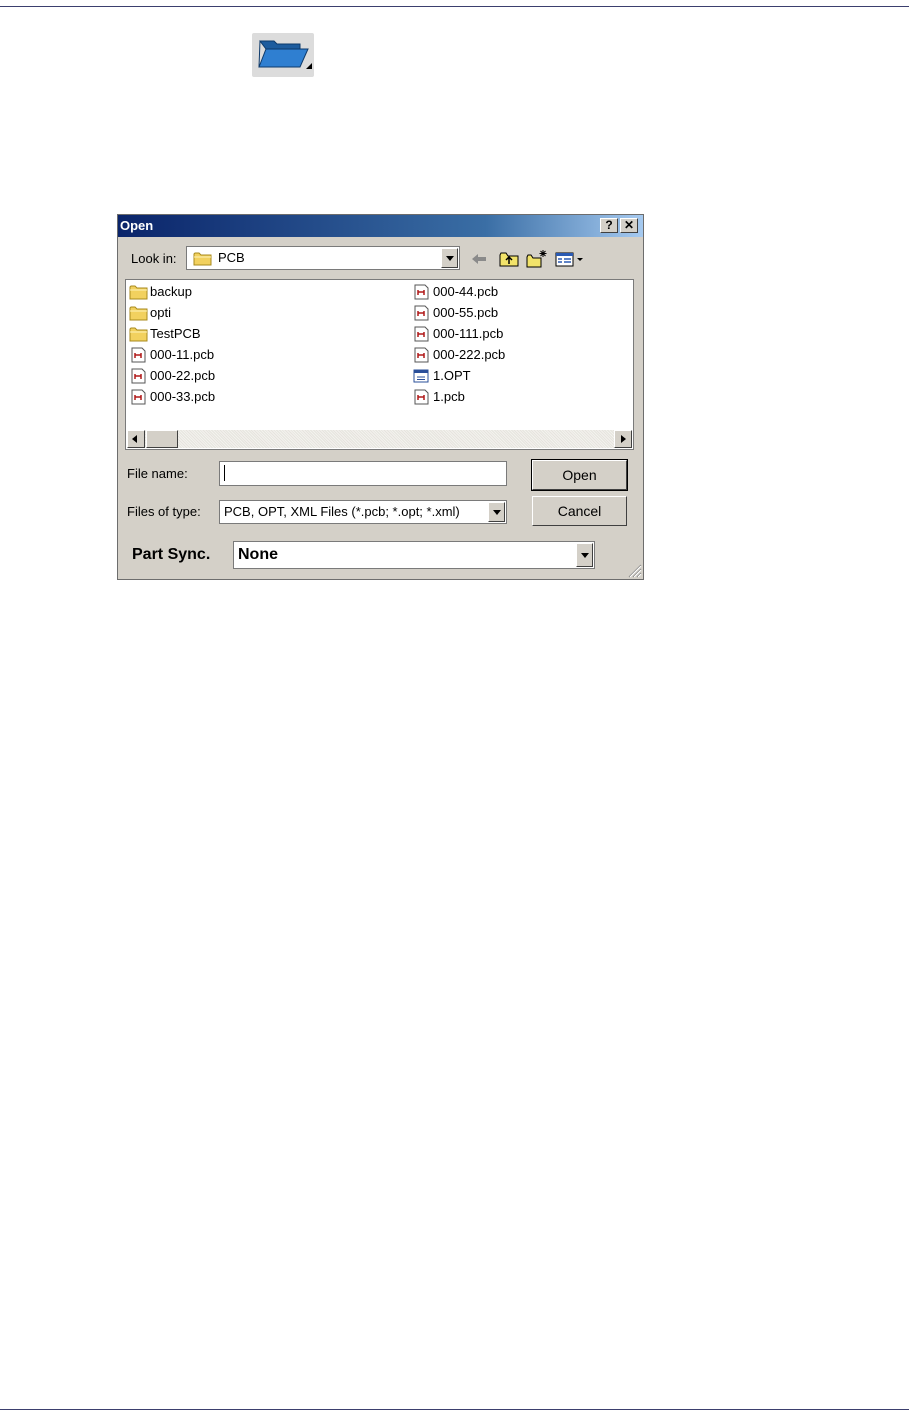  Describe the element at coordinates (469, 354) in the screenshot. I see `file-name: 000-222.pcb` at that location.